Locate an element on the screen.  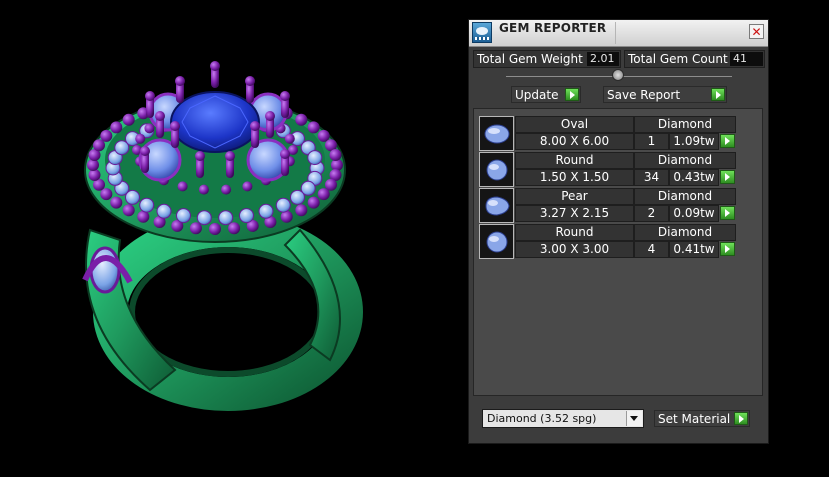
set-material-button: Set Material is located at coordinates (702, 418).